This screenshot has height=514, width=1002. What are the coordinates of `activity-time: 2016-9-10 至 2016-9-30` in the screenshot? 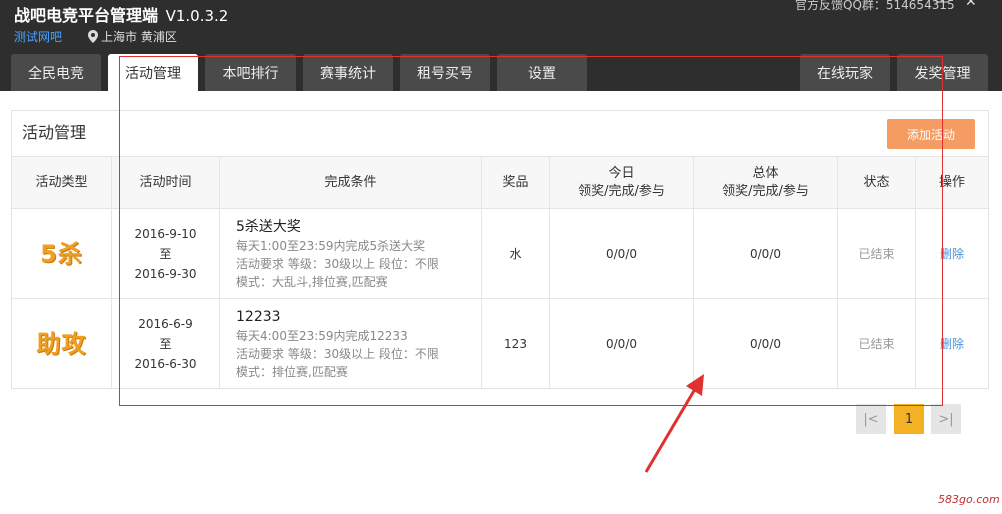 It's located at (166, 253).